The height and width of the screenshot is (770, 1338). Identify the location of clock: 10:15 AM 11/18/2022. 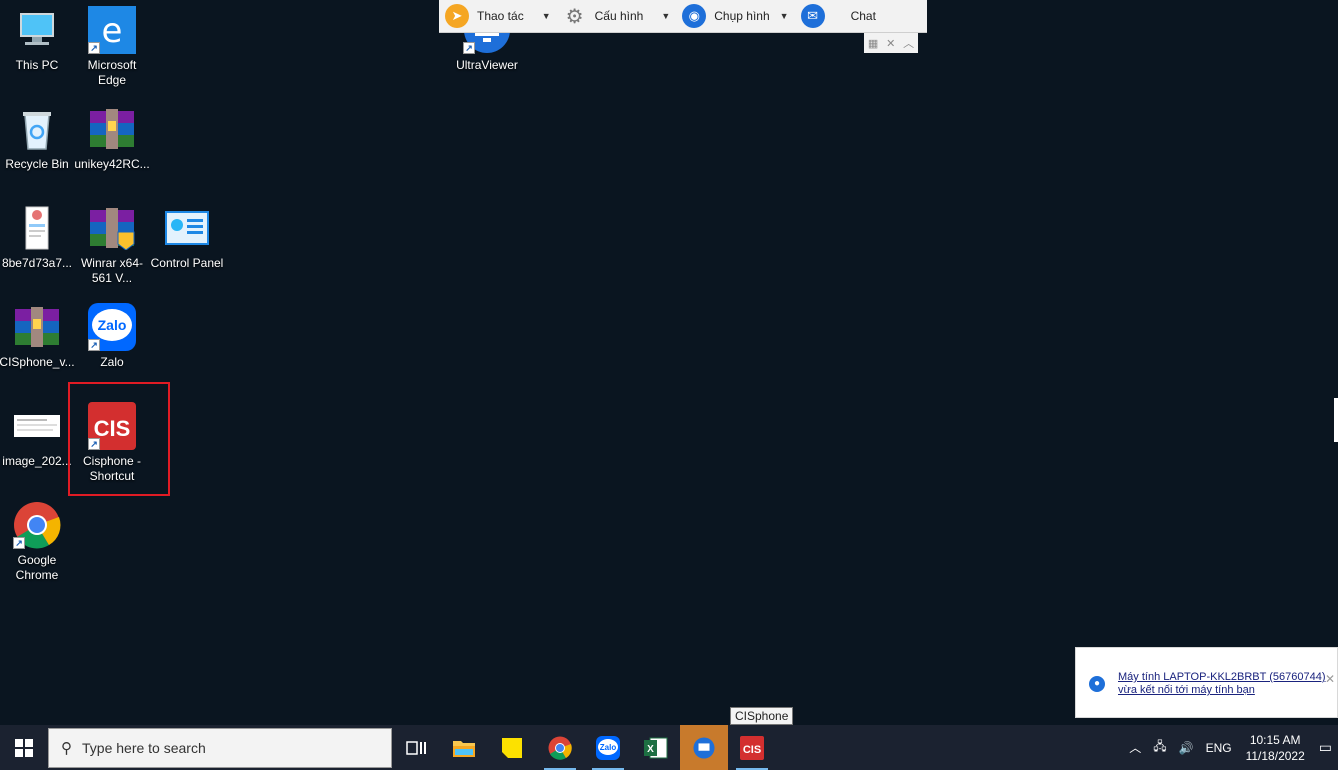
(1275, 748).